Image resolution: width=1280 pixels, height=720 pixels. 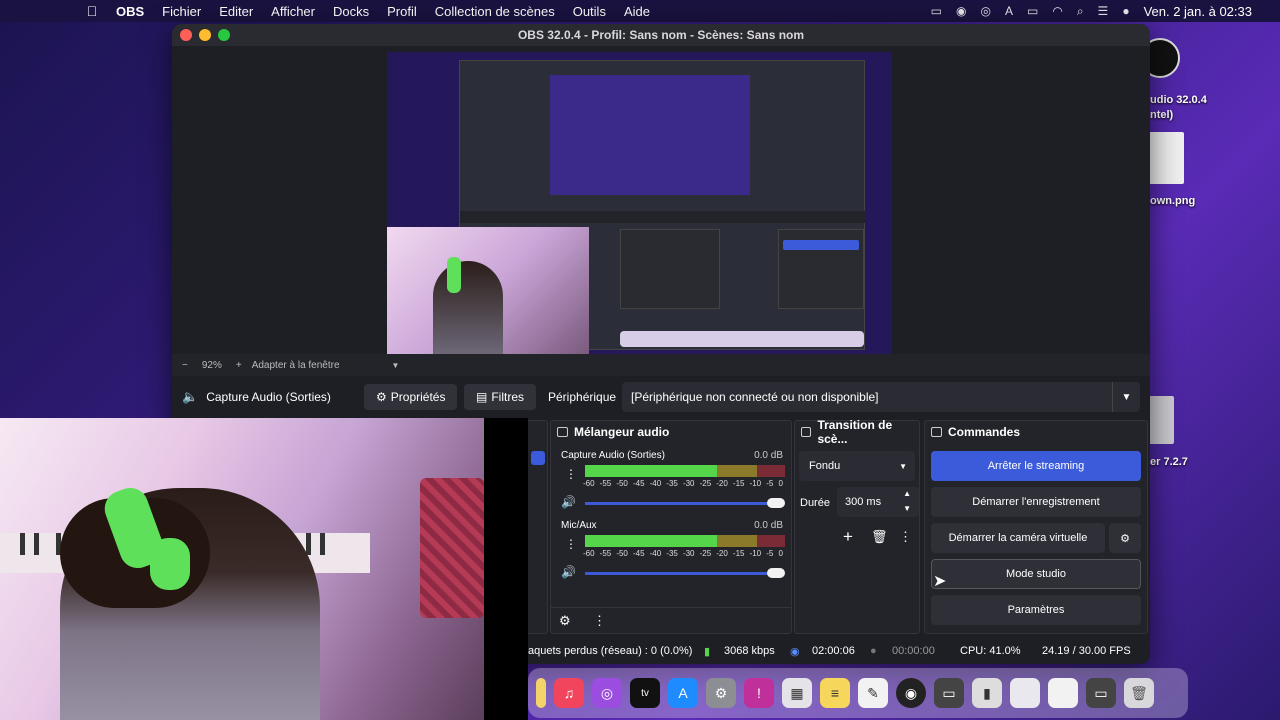 What do you see at coordinates (607, 693) in the screenshot?
I see `podcasts-icon: ◎` at bounding box center [607, 693].